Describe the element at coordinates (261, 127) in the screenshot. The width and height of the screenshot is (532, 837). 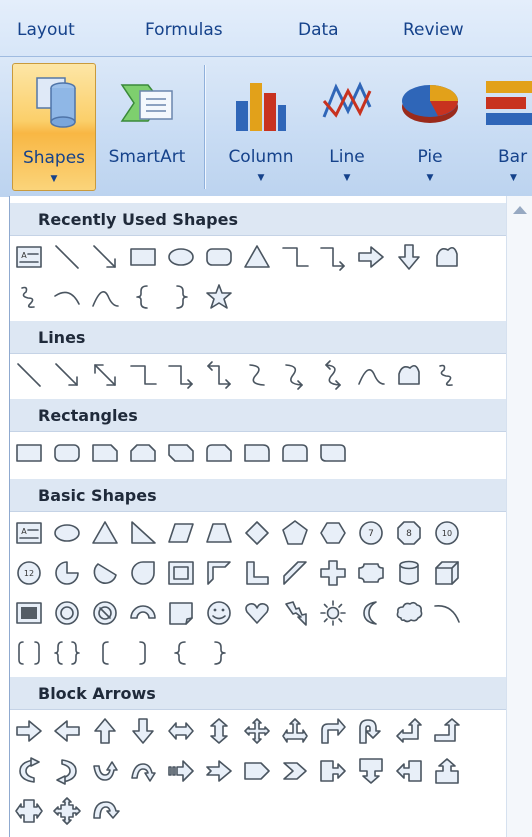
I see `column-chart-button: Column ▼` at that location.